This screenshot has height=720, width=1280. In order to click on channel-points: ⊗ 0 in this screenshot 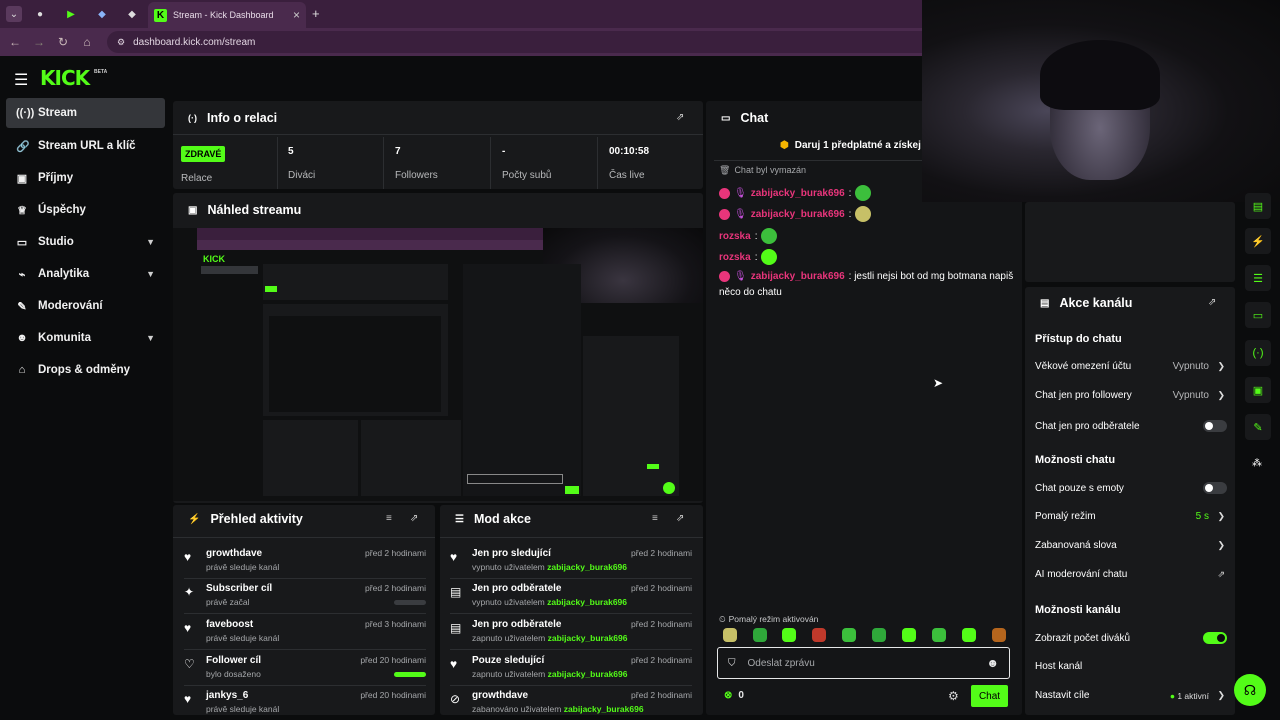, I will do `click(734, 695)`.